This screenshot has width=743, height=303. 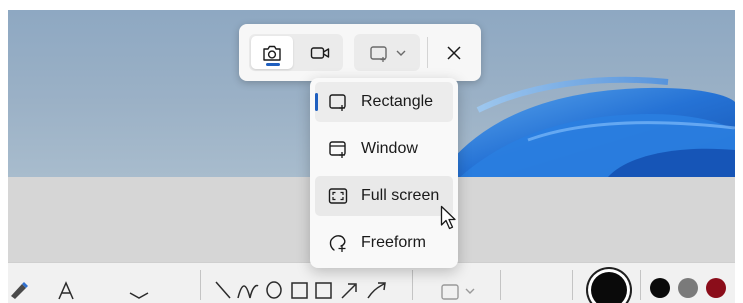 What do you see at coordinates (688, 288) in the screenshot?
I see `color-swatch-gray` at bounding box center [688, 288].